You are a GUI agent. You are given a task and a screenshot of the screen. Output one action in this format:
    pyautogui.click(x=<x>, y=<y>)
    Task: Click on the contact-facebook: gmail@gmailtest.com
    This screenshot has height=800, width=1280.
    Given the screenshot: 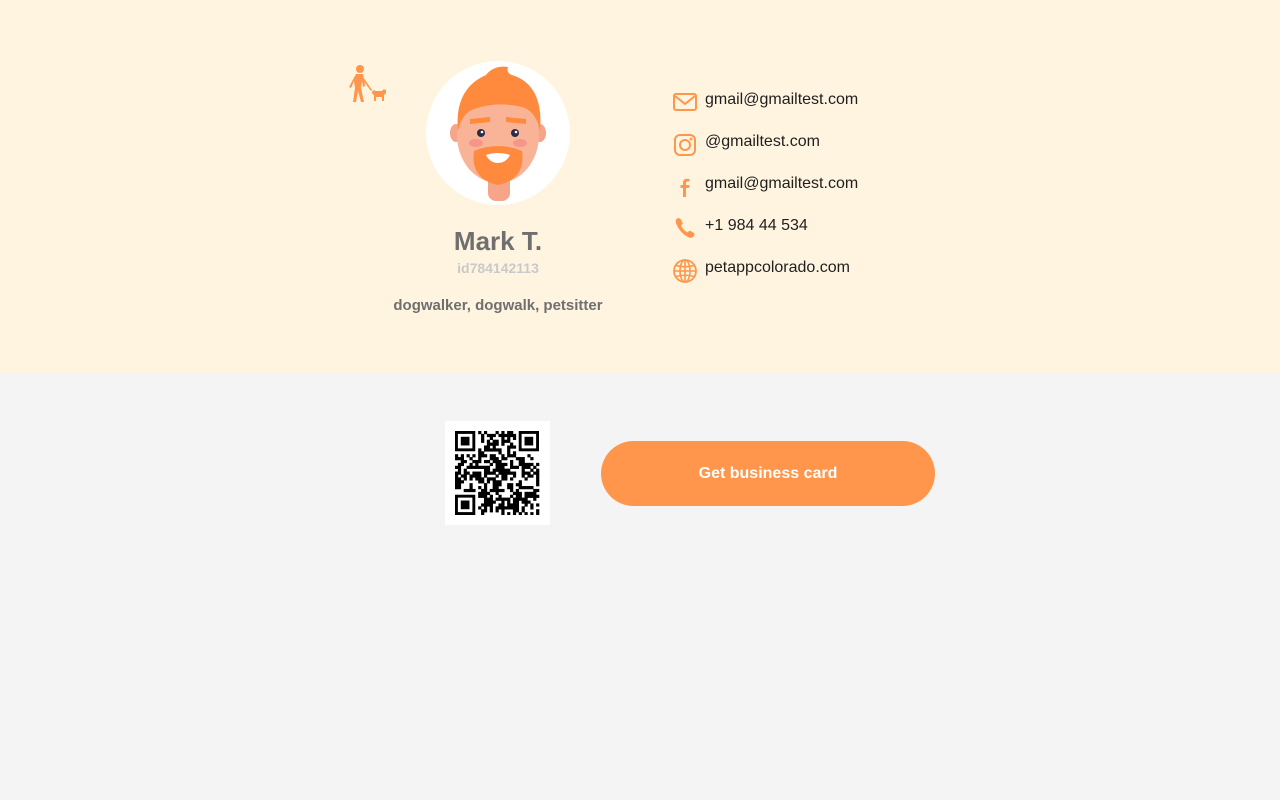 What is the action you would take?
    pyautogui.click(x=822, y=193)
    